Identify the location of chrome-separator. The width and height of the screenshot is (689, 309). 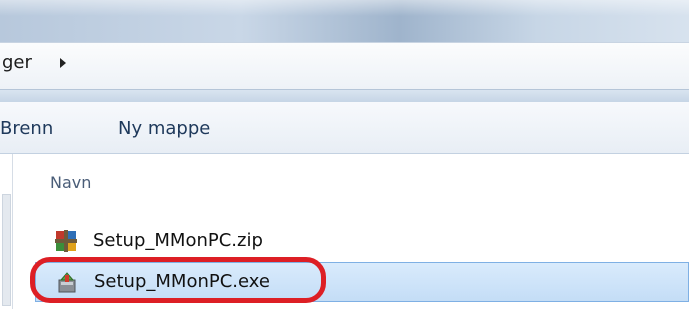
(344, 96).